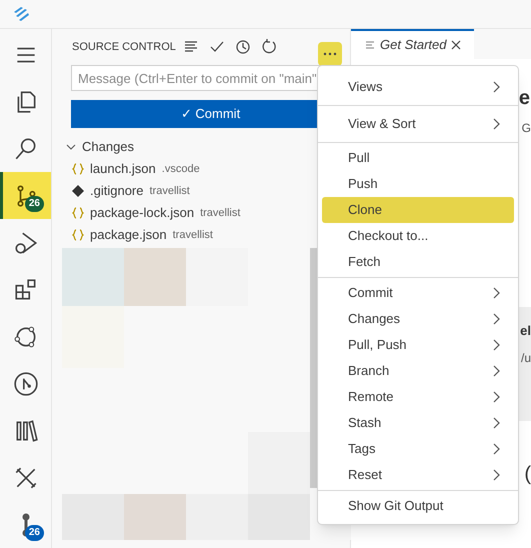 The image size is (531, 548). I want to click on editor-text: e, so click(524, 98).